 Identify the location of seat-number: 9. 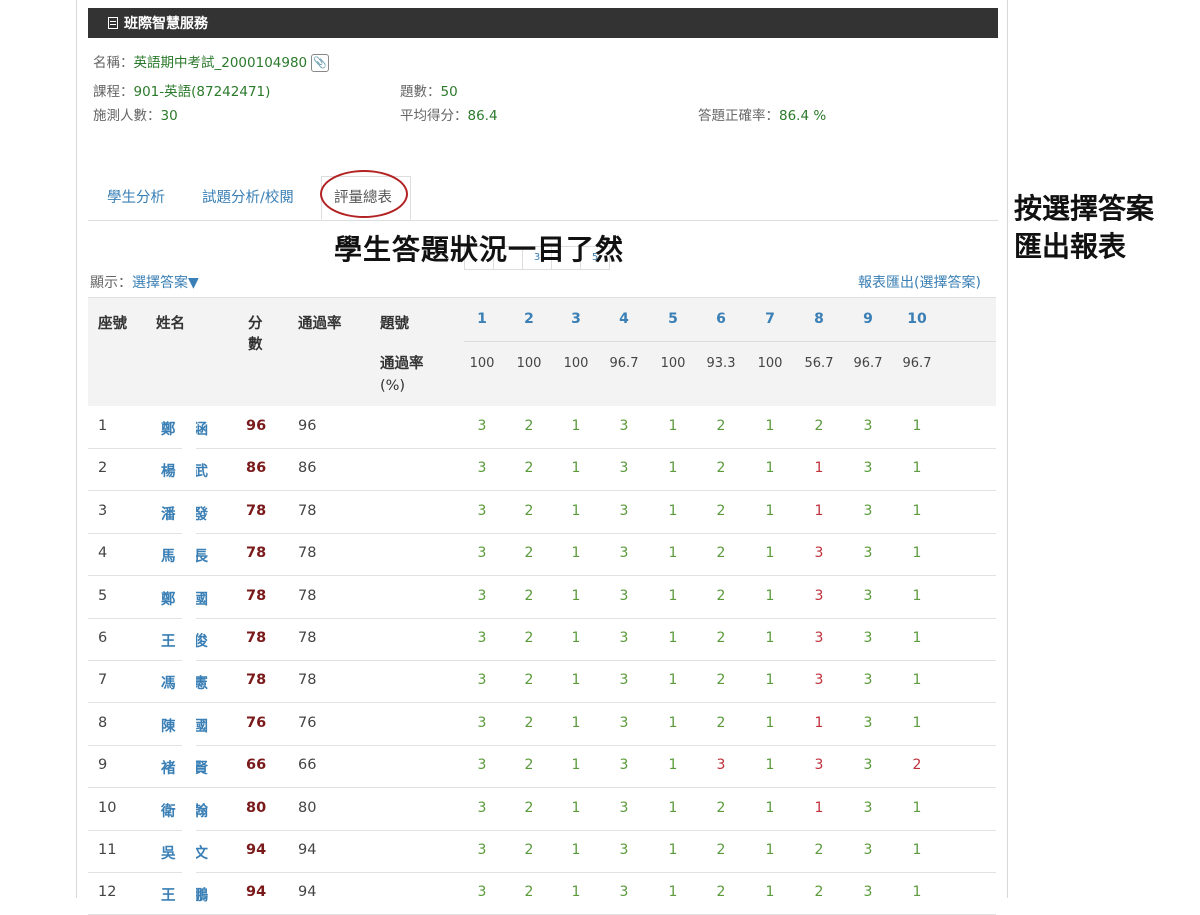
(103, 765).